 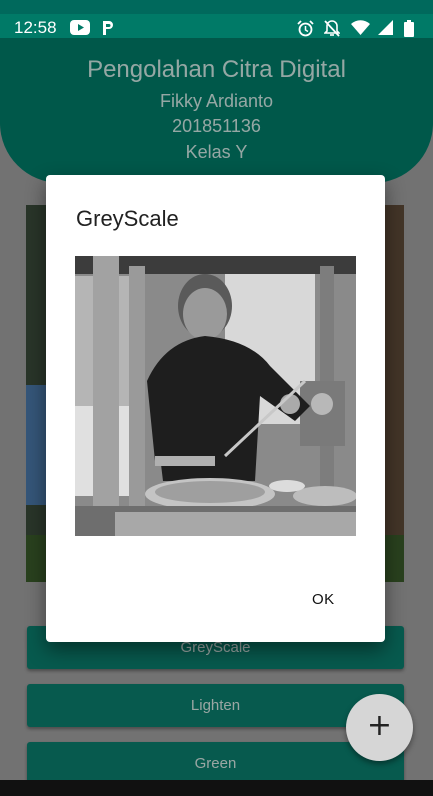 What do you see at coordinates (216, 788) in the screenshot?
I see `navigation-bar` at bounding box center [216, 788].